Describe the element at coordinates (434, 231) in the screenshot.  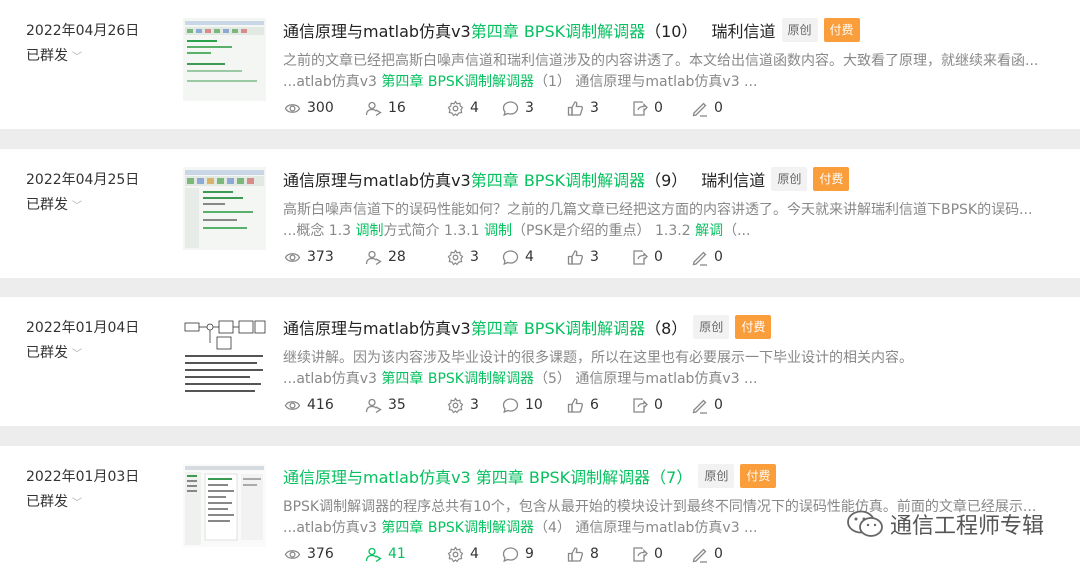
I see `excerpt-segment: 方式简介 1.3.1` at that location.